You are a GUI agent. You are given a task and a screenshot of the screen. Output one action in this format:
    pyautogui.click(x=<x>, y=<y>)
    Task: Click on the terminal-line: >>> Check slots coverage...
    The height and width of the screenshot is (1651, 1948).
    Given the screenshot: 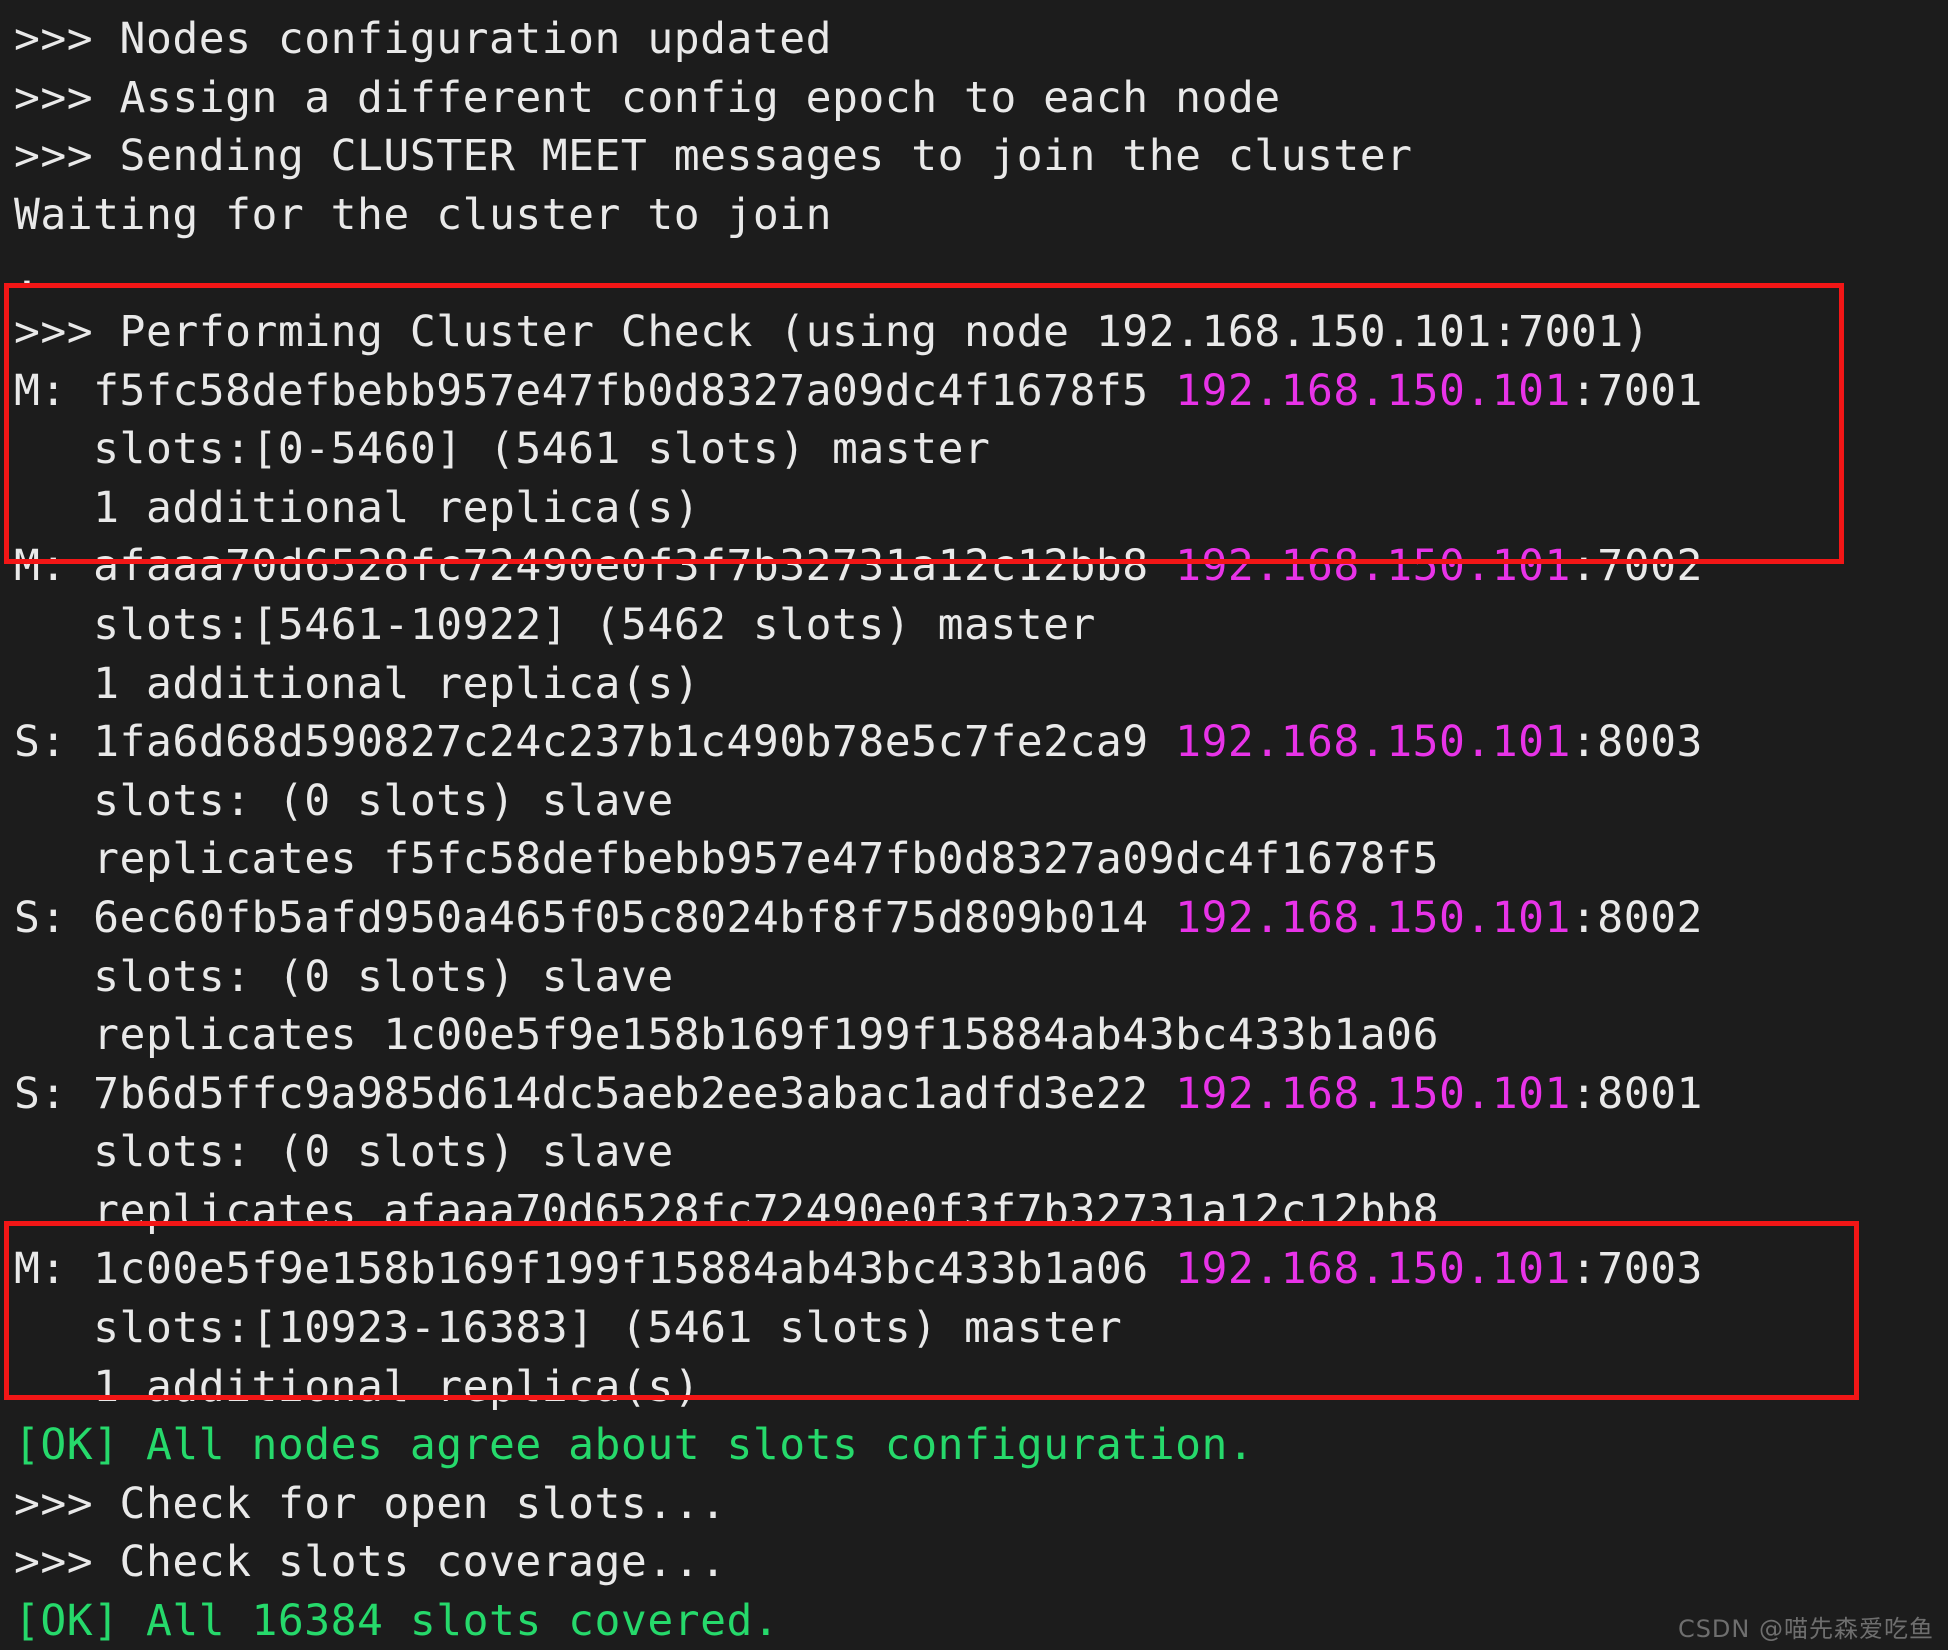 What is the action you would take?
    pyautogui.click(x=981, y=1562)
    